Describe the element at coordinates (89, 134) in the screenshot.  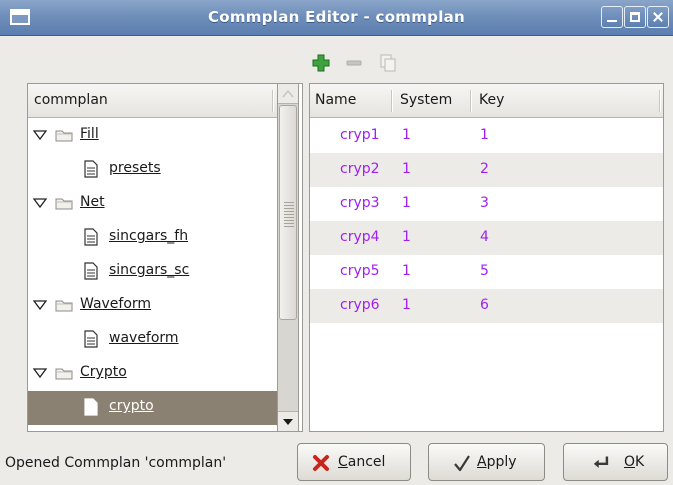
I see `tree-node-label: Fill` at that location.